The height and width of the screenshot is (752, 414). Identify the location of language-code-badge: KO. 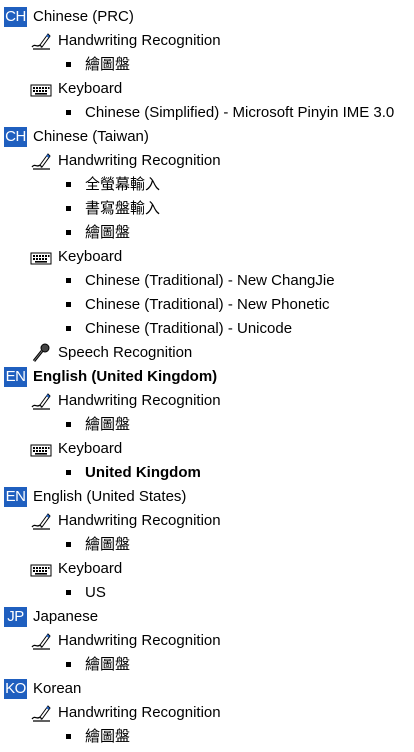
(15, 689).